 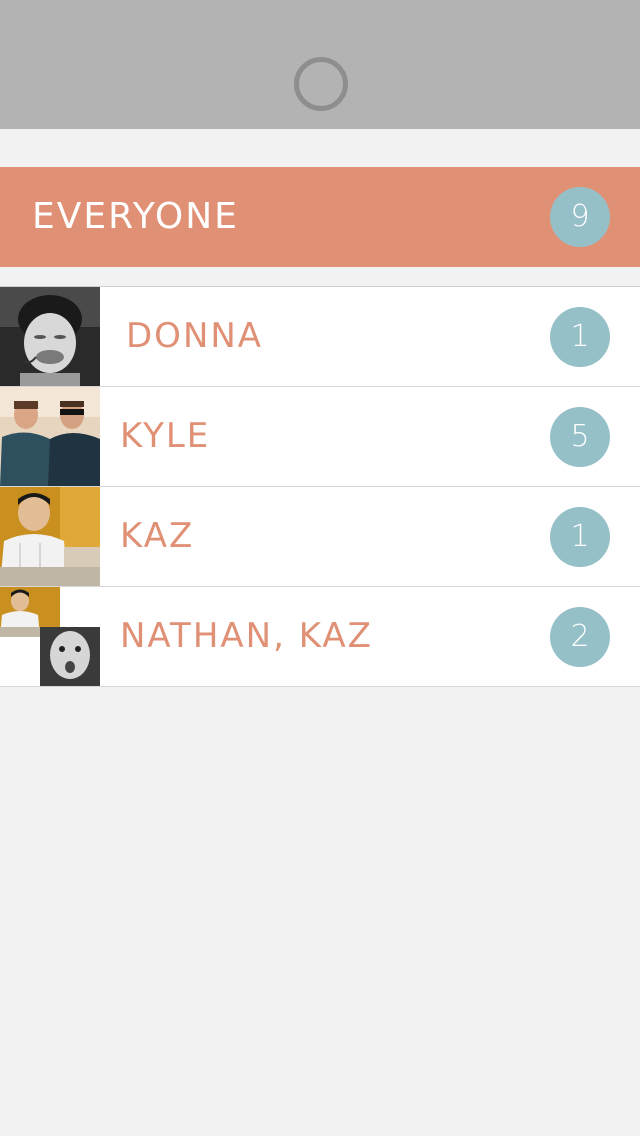 What do you see at coordinates (580, 337) in the screenshot?
I see `friend-count-badge-donna: 1` at bounding box center [580, 337].